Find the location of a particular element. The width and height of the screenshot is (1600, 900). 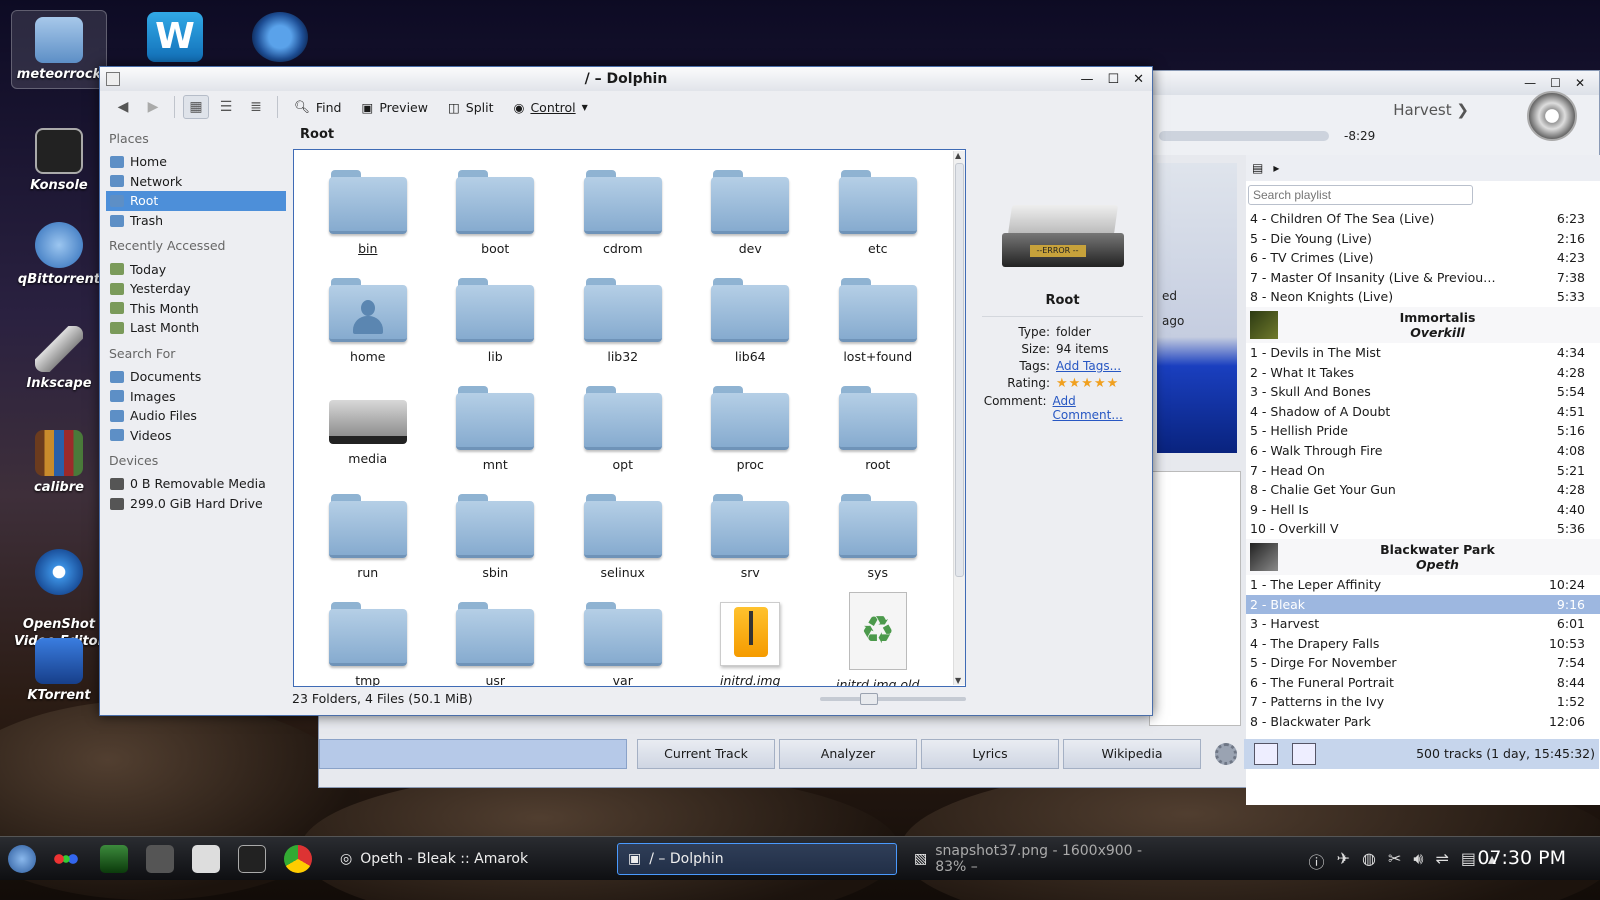

playlist-row: 3 - Harvest 6:01 is located at coordinates (1423, 624).